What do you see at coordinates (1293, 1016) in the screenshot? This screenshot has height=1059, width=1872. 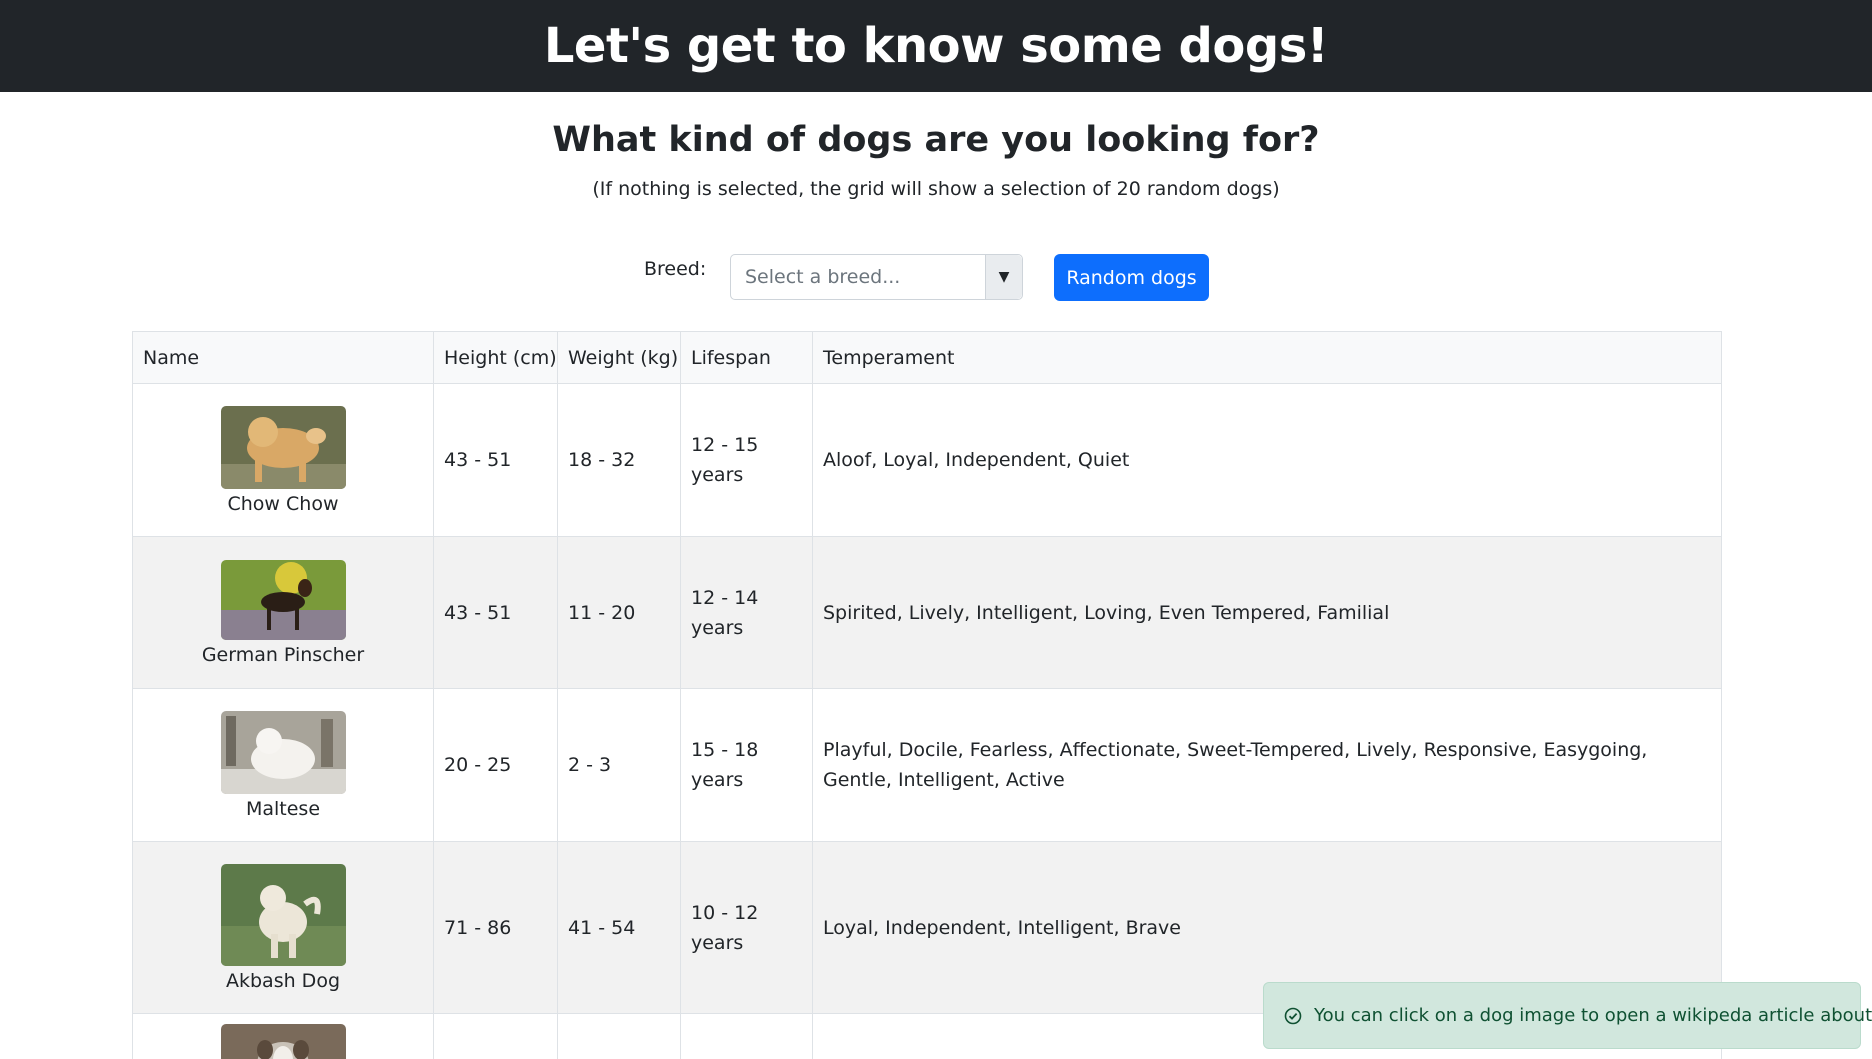 I see `check-circle-icon` at bounding box center [1293, 1016].